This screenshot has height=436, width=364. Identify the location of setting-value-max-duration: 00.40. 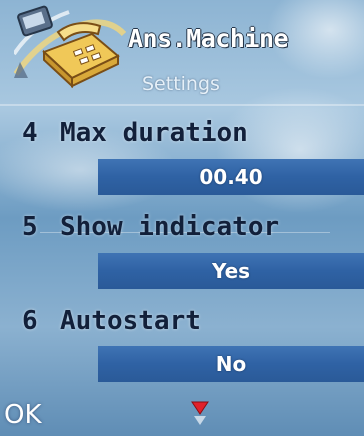
(231, 177).